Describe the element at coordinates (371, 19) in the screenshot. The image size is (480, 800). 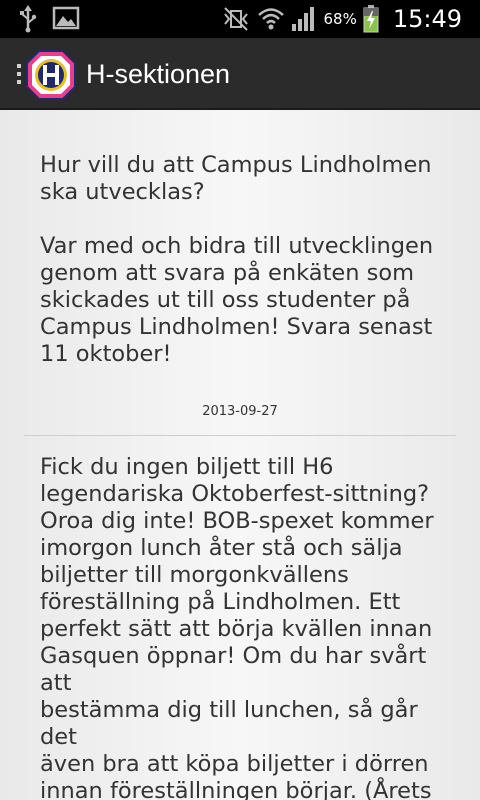
I see `battery-charging-icon` at that location.